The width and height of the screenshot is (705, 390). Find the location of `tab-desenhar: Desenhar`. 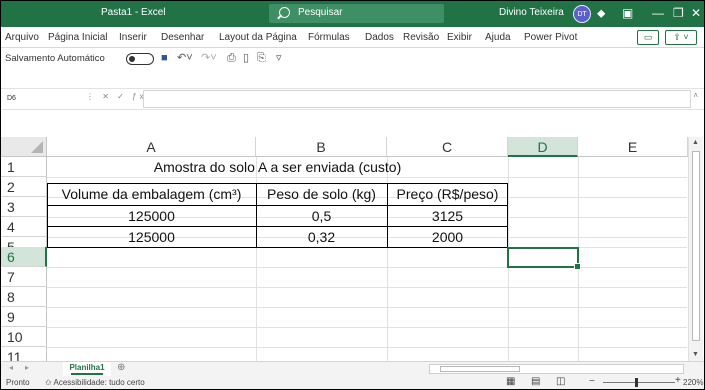

tab-desenhar: Desenhar is located at coordinates (182, 37).